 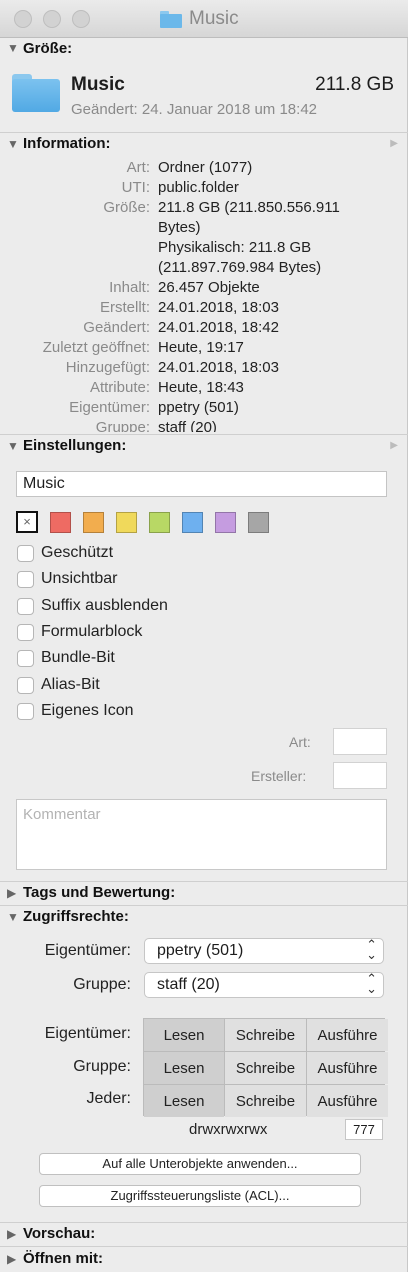 What do you see at coordinates (347, 1101) in the screenshot?
I see `perm-everyone-execute: Ausführe` at bounding box center [347, 1101].